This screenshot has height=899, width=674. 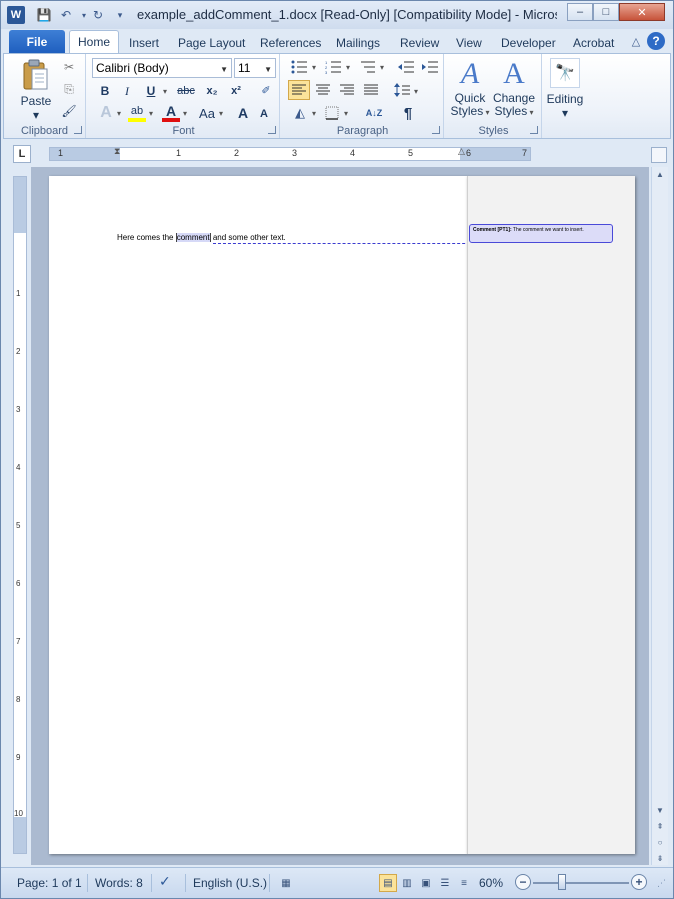 What do you see at coordinates (207, 113) in the screenshot?
I see `change-case-button: Aa` at bounding box center [207, 113].